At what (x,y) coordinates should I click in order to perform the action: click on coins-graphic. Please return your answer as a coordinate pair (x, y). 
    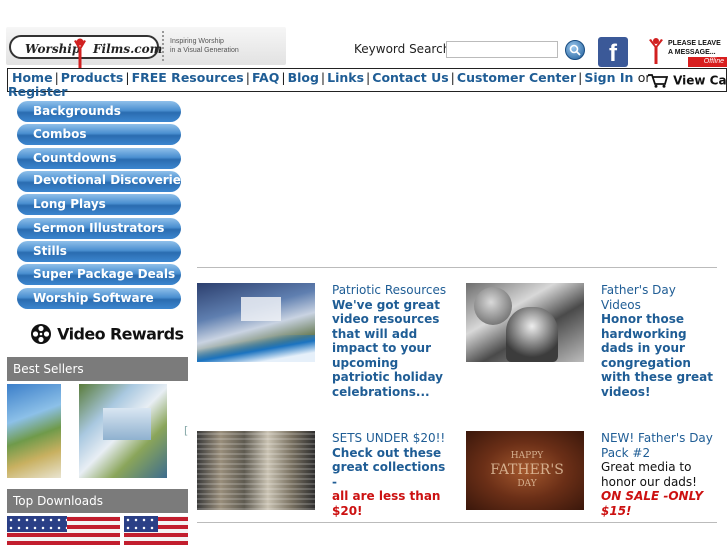
    Looking at the image, I should click on (256, 470).